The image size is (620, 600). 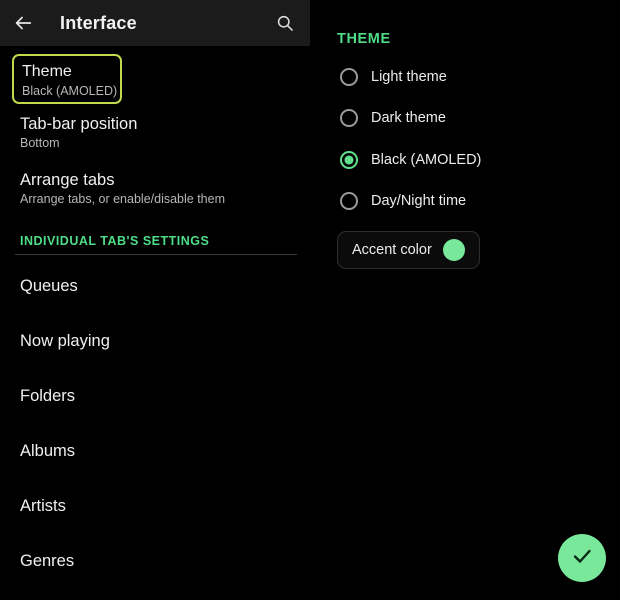 What do you see at coordinates (409, 77) in the screenshot?
I see `radio-option-label: Light theme` at bounding box center [409, 77].